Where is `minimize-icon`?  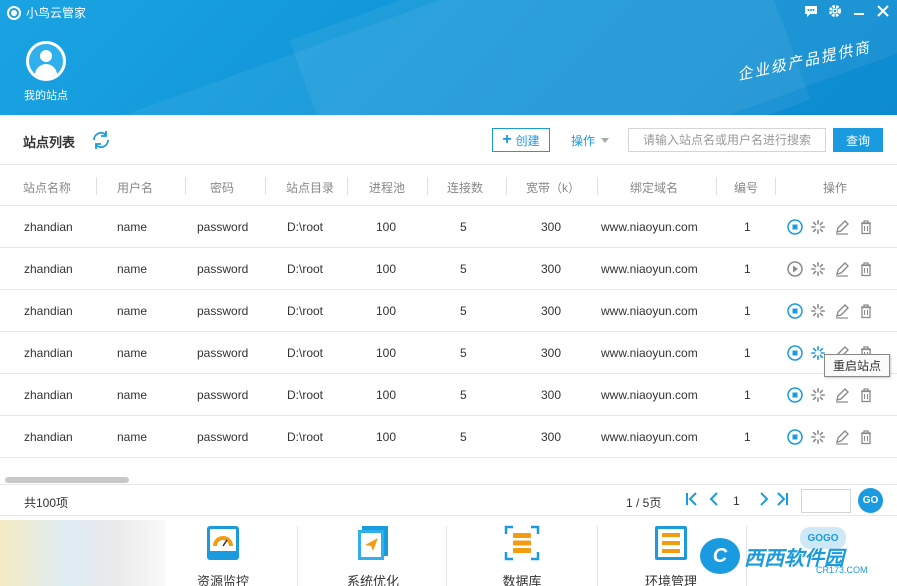 minimize-icon is located at coordinates (859, 11).